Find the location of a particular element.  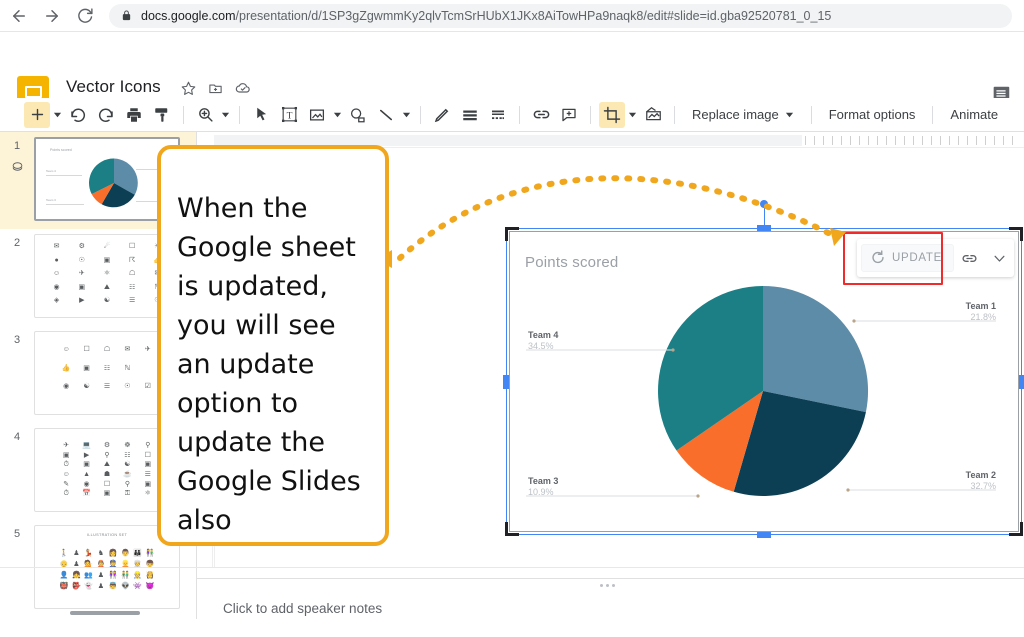

paint-format-icon is located at coordinates (162, 115).